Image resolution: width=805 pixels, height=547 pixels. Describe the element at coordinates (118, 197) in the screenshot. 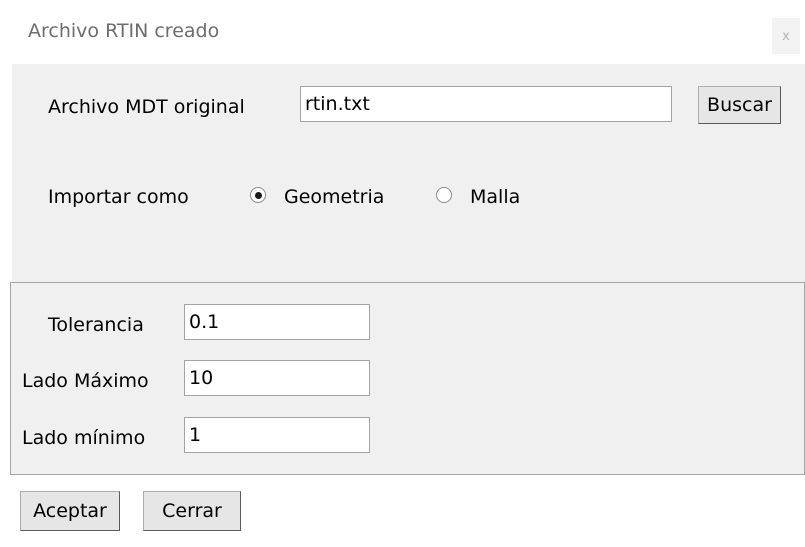

I see `import-as-label: Importar como` at that location.